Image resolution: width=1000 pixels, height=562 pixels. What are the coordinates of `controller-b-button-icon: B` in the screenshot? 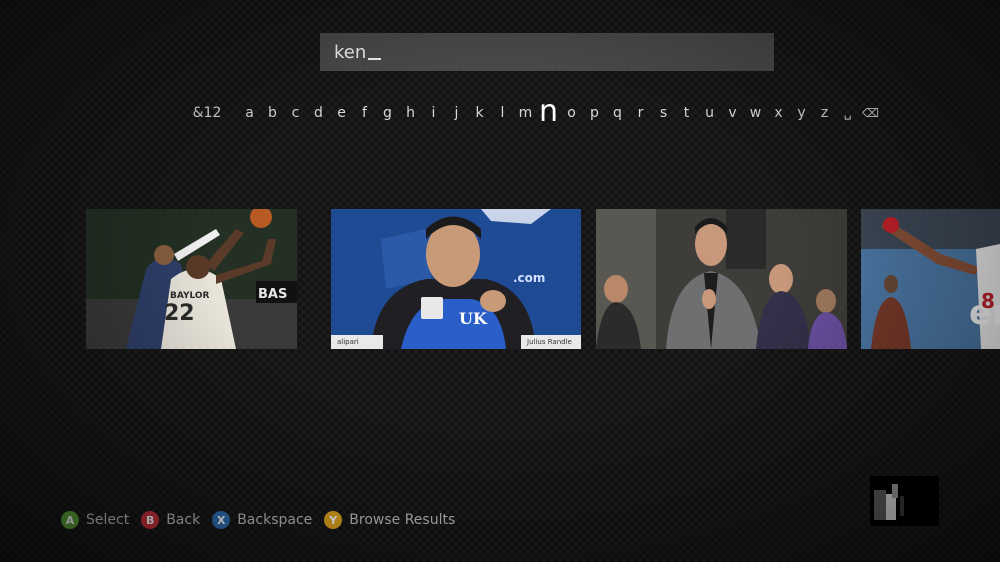 It's located at (150, 520).